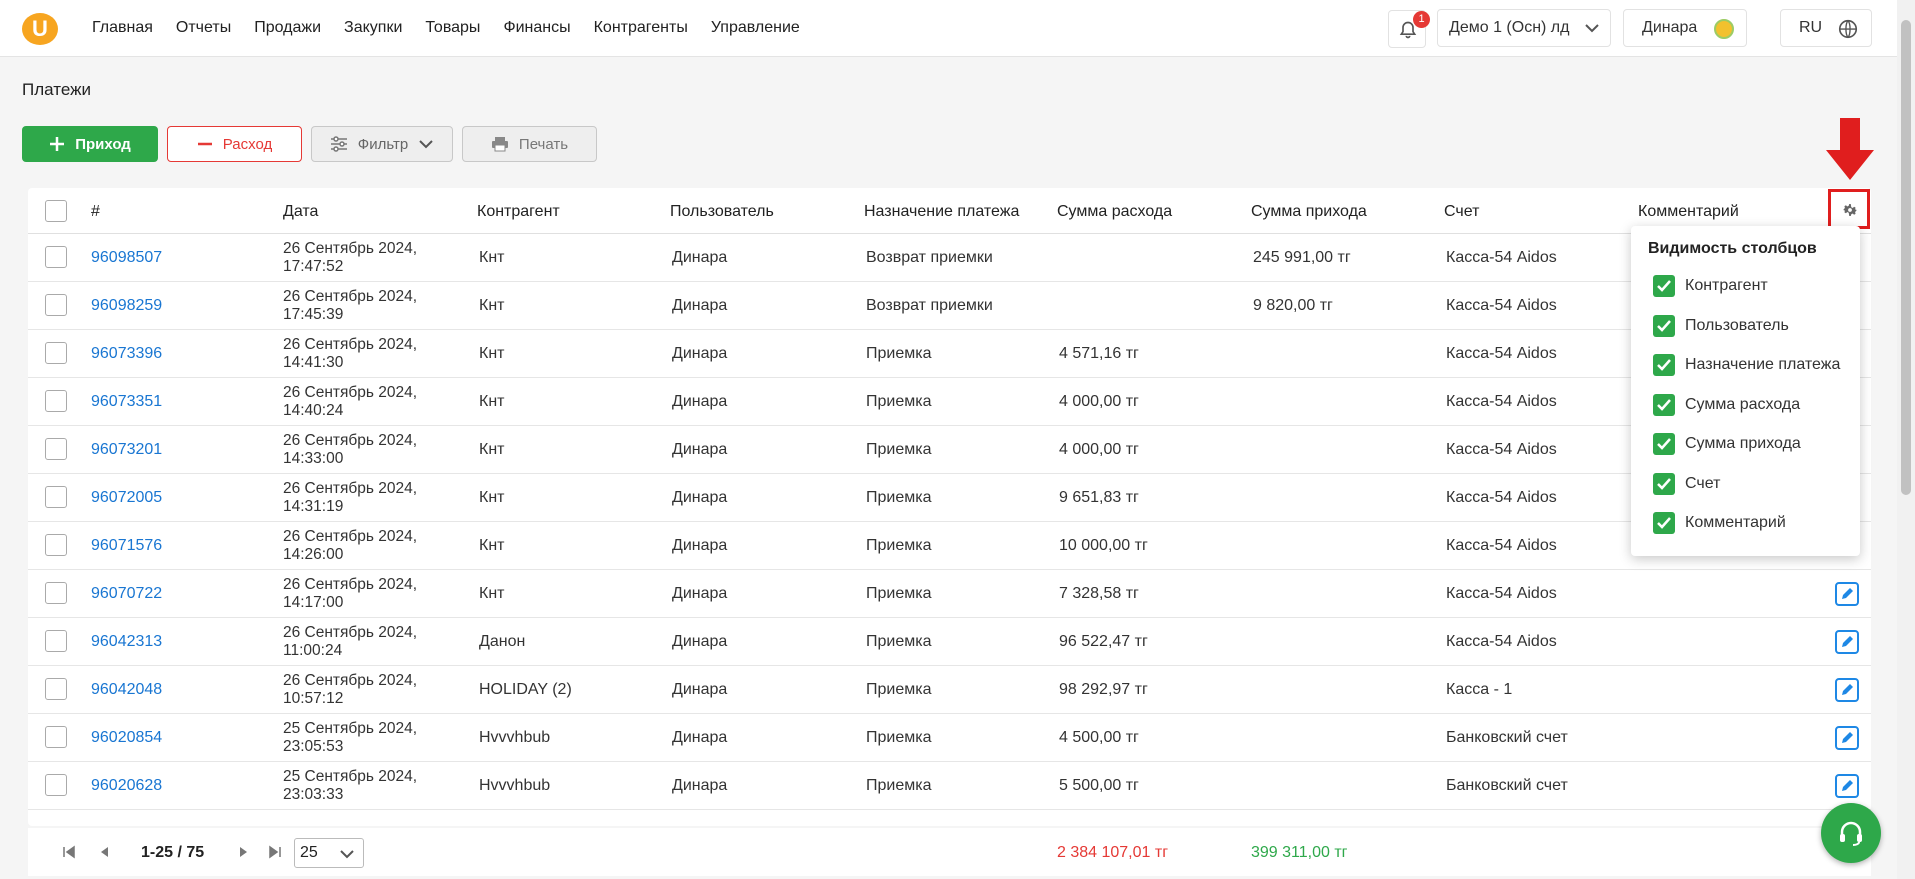 This screenshot has height=879, width=1915. What do you see at coordinates (641, 28) in the screenshot?
I see `nav-item-contractors: Контрагенты` at bounding box center [641, 28].